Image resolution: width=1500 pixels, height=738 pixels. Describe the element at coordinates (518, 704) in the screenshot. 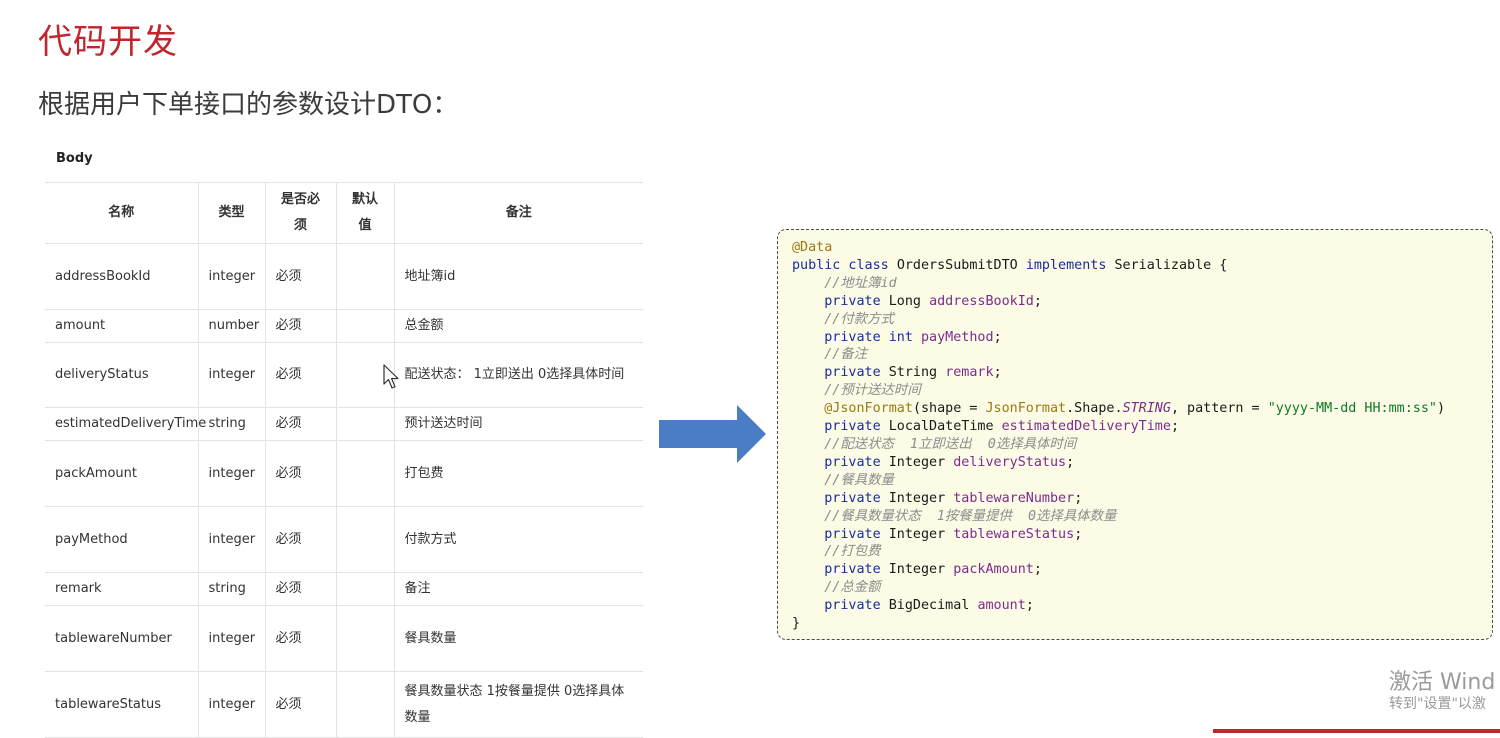

I see `cell-note: 餐具数量状态 1按餐量提供 0选择具体数量` at that location.